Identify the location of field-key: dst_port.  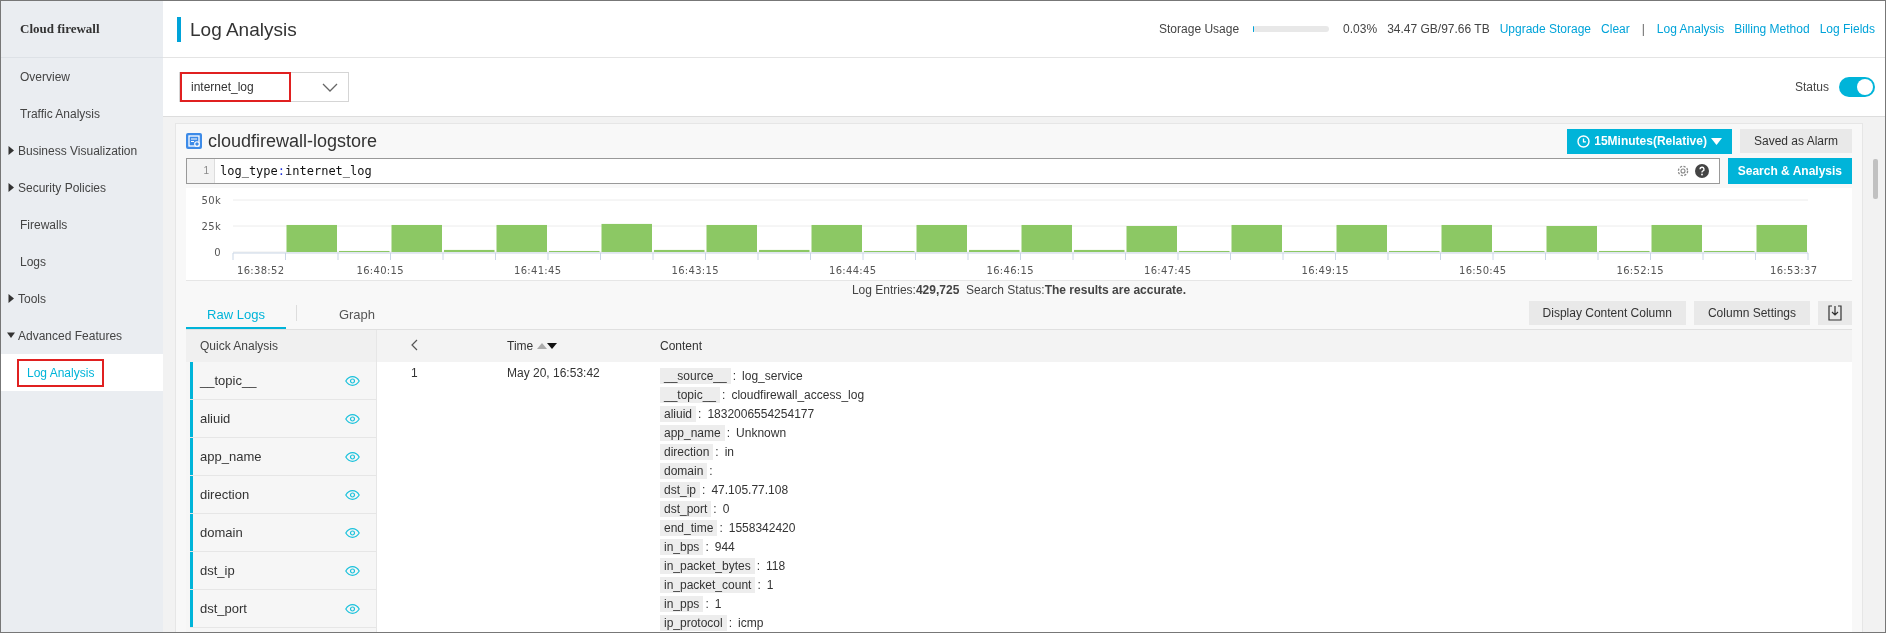
(686, 508).